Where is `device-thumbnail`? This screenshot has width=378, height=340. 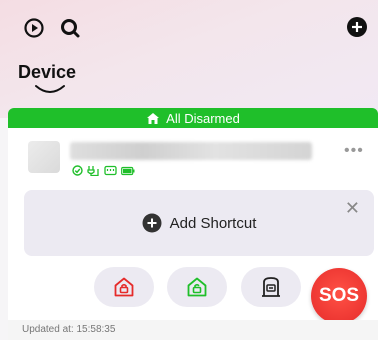
device-thumbnail is located at coordinates (44, 157).